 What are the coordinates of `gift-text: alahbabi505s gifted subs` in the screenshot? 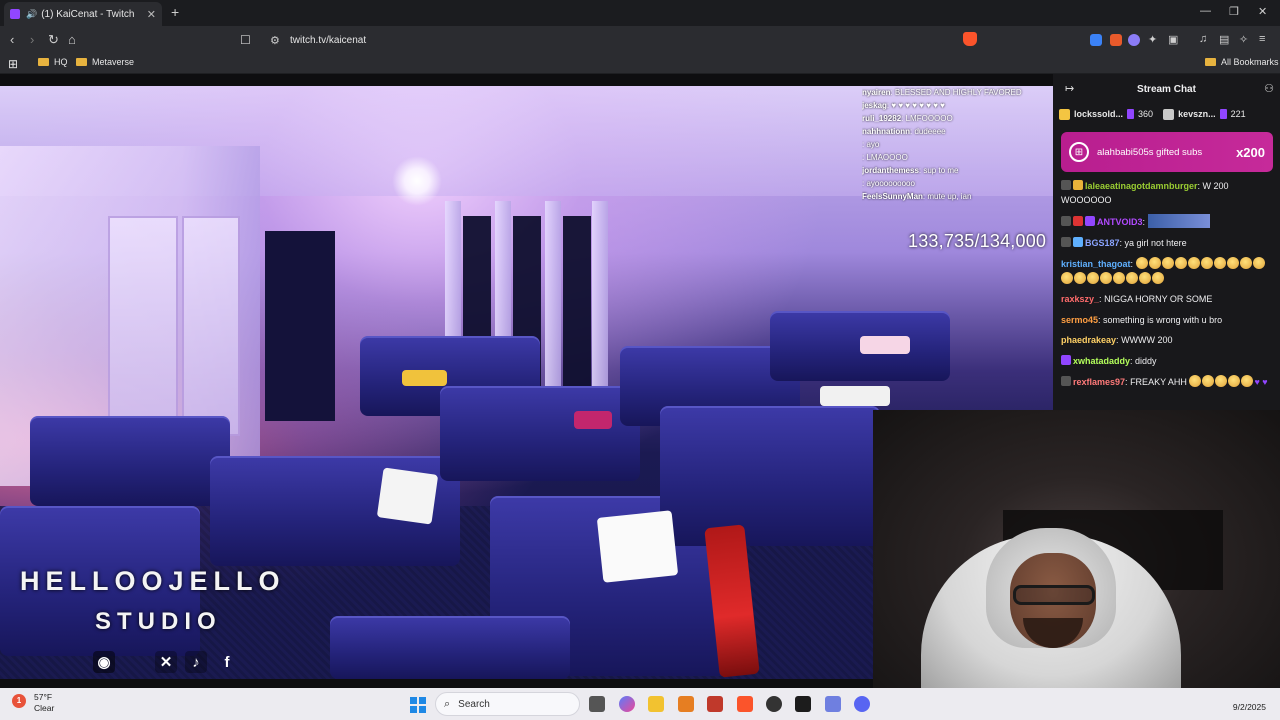 It's located at (1150, 152).